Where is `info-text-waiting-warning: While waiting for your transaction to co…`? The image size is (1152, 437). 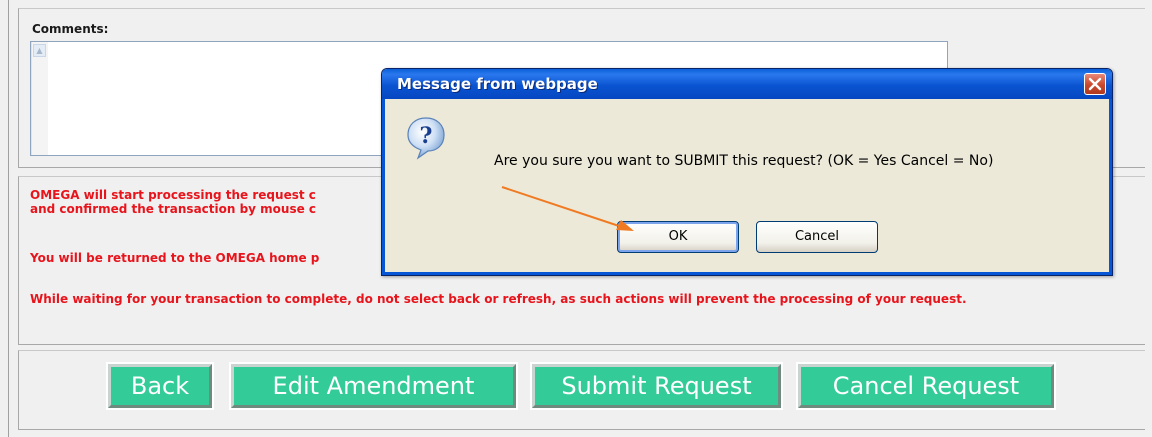
info-text-waiting-warning: While waiting for your transaction to co… is located at coordinates (498, 299).